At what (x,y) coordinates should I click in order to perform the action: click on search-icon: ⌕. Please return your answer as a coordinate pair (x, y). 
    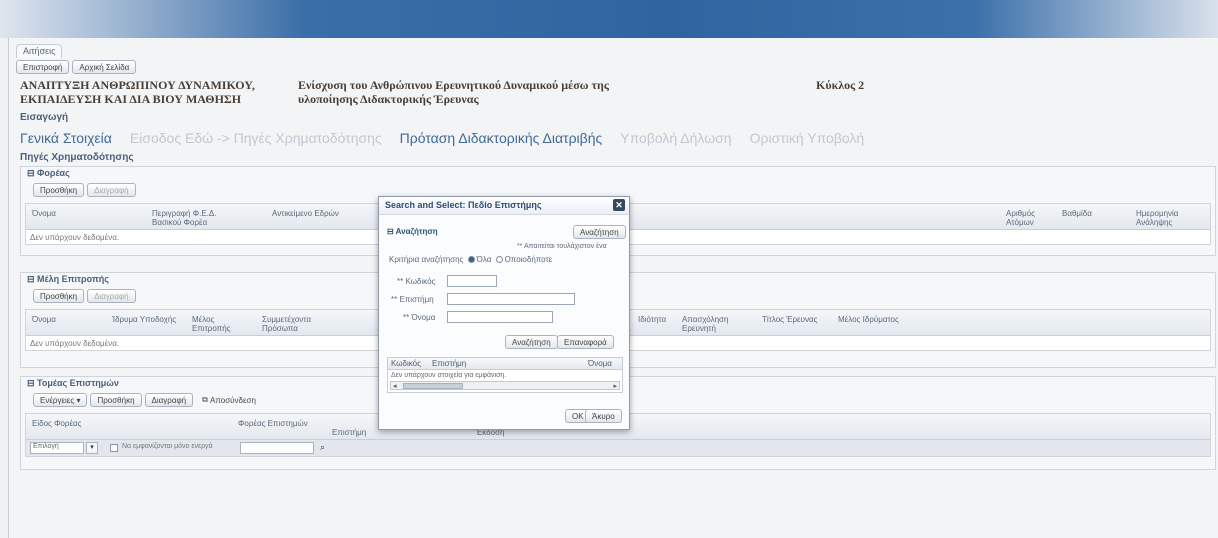
    Looking at the image, I should click on (326, 448).